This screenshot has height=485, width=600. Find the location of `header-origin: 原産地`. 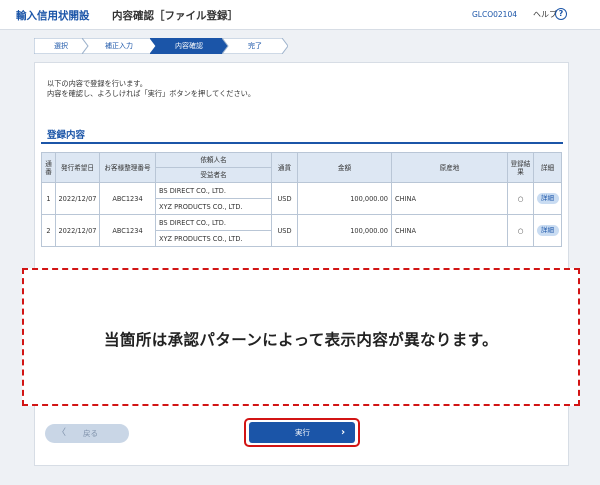

header-origin: 原産地 is located at coordinates (449, 167).